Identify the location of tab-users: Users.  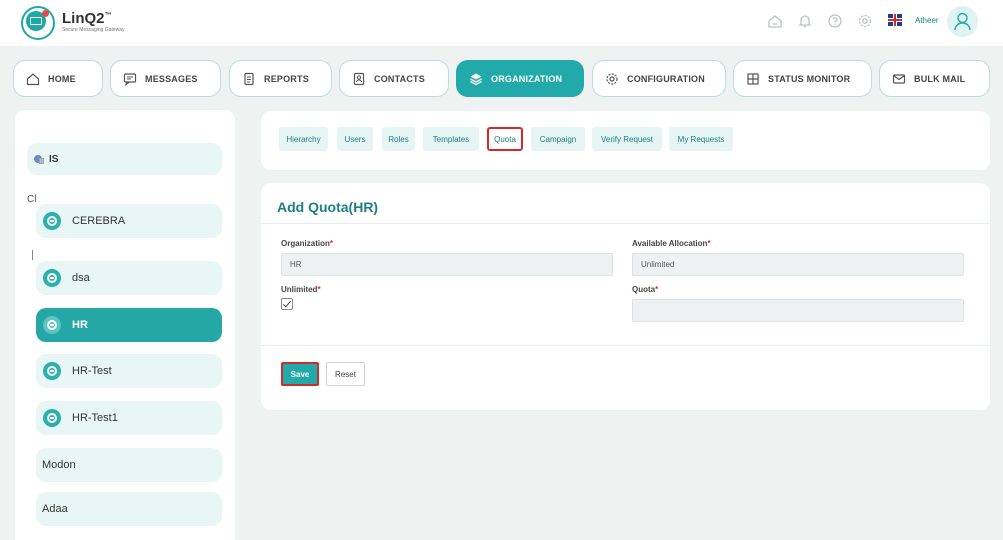
(355, 139).